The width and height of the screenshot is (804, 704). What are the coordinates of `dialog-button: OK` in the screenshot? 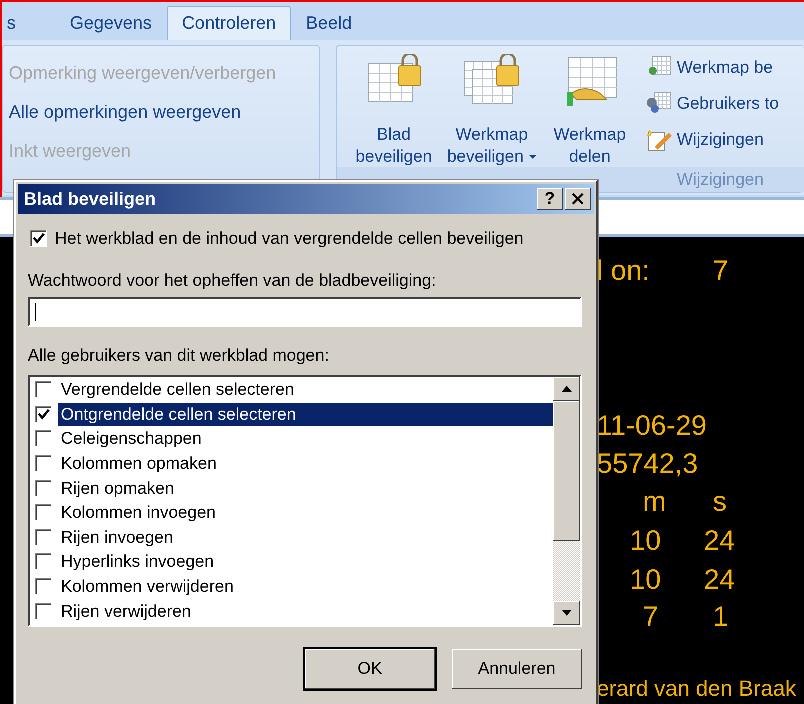 It's located at (370, 668).